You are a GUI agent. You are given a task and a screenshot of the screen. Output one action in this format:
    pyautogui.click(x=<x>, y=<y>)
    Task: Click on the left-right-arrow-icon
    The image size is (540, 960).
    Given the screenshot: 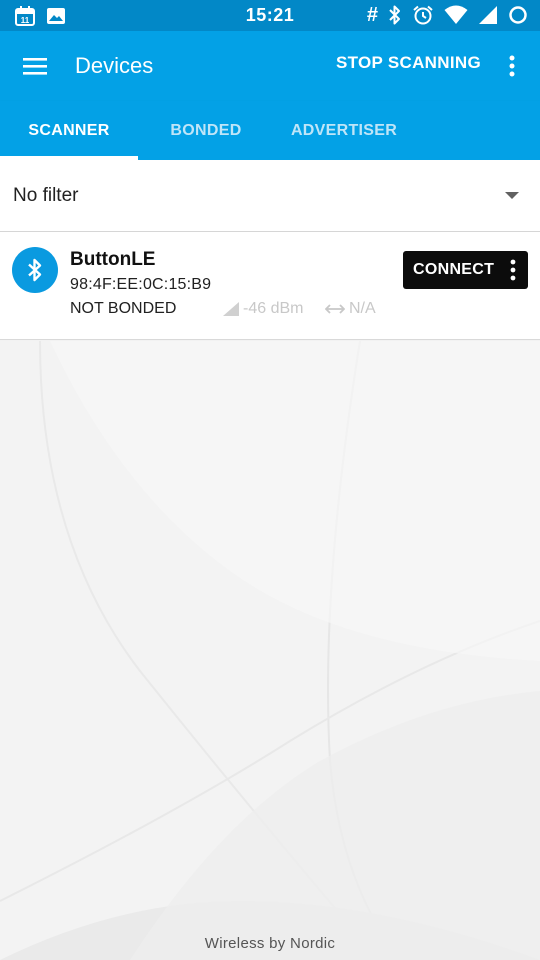 What is the action you would take?
    pyautogui.click(x=335, y=309)
    